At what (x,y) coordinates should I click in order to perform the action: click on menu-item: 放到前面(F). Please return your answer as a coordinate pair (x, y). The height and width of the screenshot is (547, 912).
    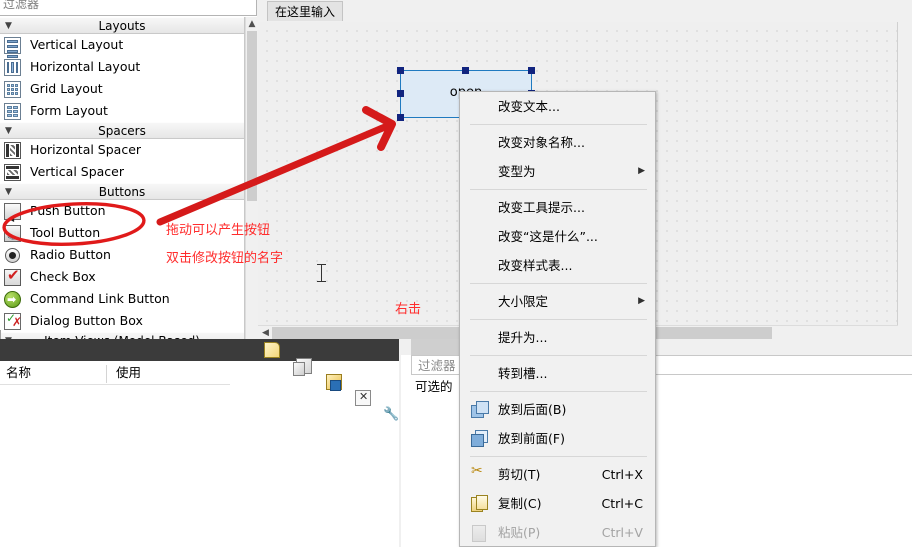
    Looking at the image, I should click on (557, 438).